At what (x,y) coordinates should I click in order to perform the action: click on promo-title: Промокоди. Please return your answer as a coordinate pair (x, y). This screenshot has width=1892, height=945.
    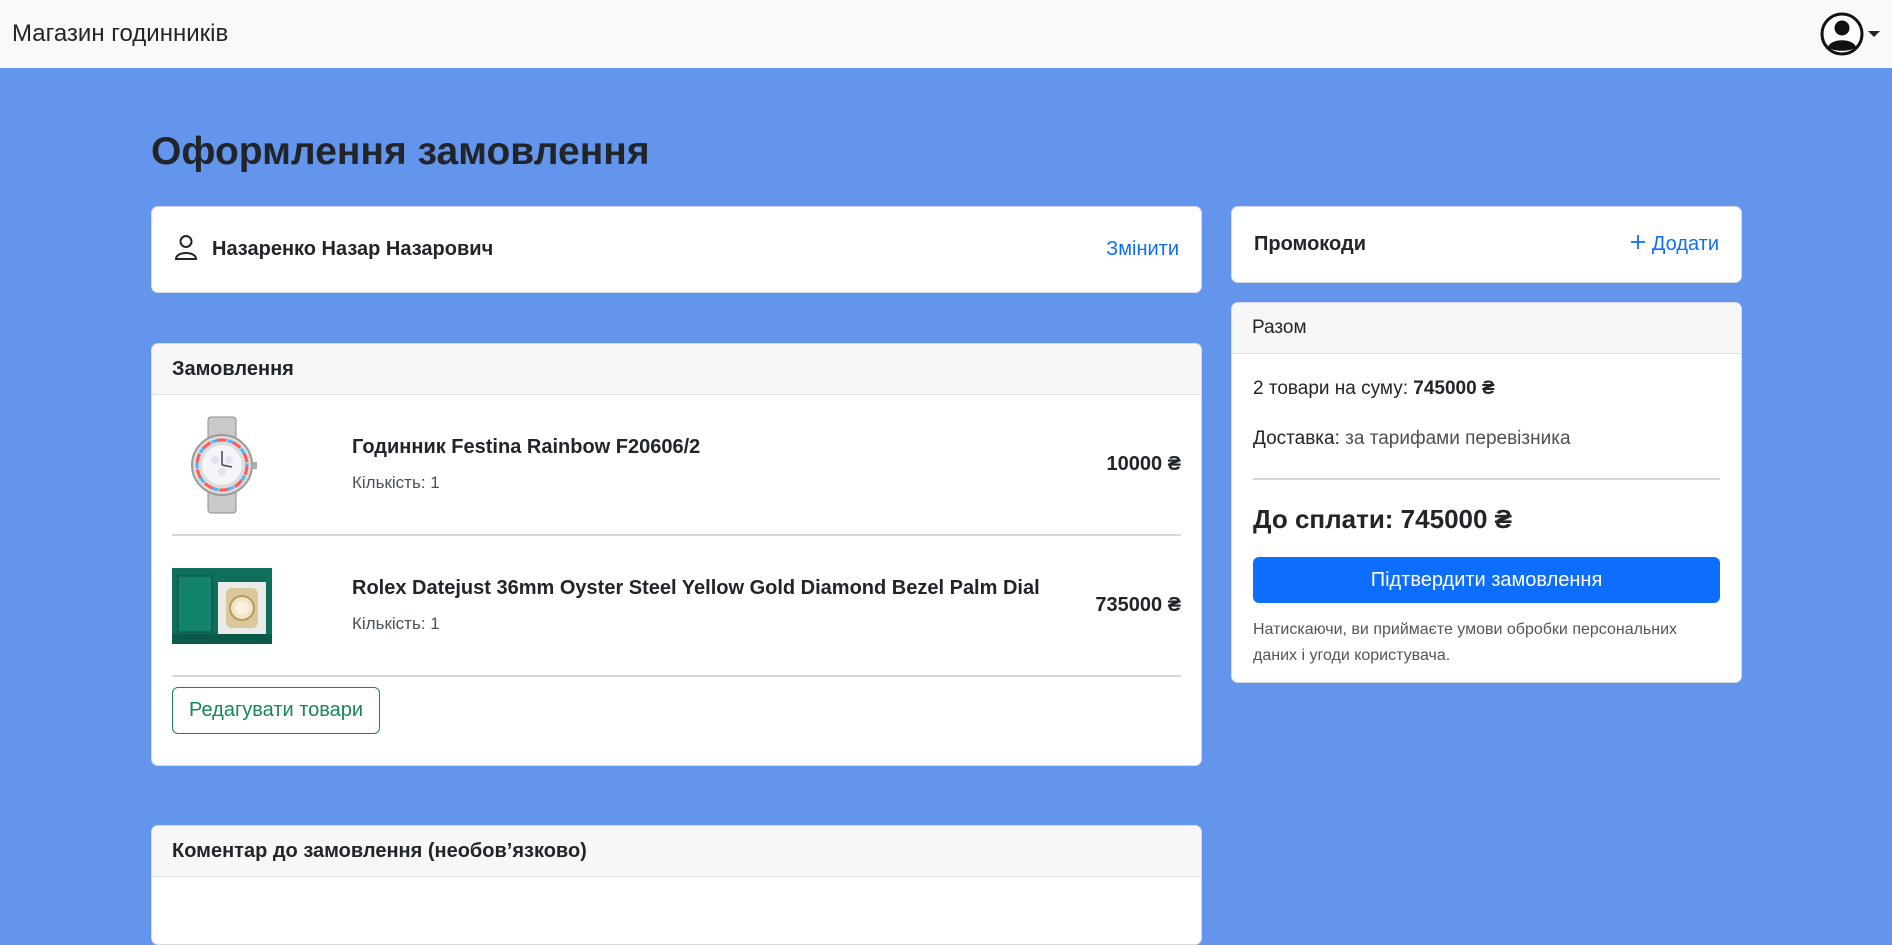
    Looking at the image, I should click on (1310, 244).